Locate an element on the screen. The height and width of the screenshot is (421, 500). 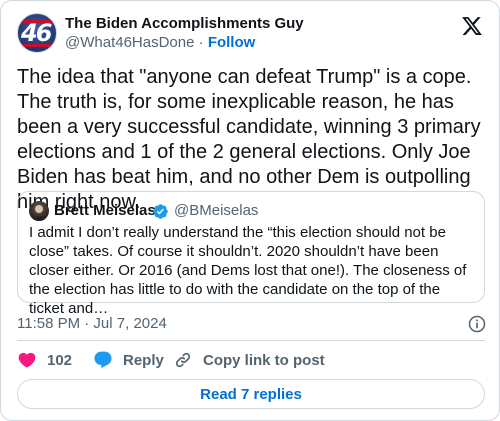
avatar-number: 46 is located at coordinates (36, 33).